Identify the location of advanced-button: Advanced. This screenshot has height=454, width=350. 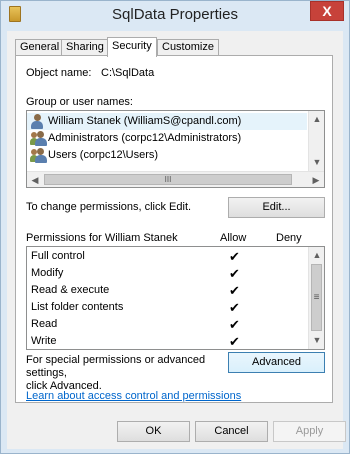
(276, 362).